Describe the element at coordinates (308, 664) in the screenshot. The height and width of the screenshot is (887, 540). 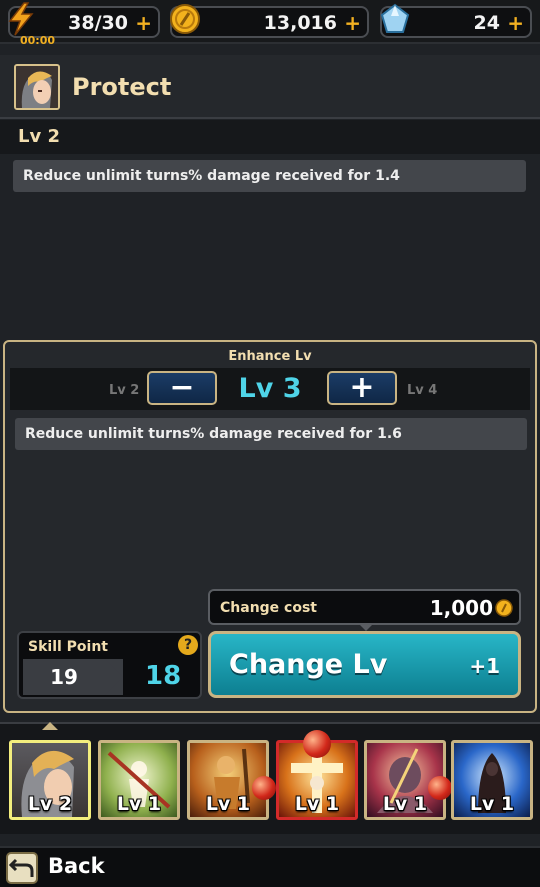
I see `change-level-label: Change Lv` at that location.